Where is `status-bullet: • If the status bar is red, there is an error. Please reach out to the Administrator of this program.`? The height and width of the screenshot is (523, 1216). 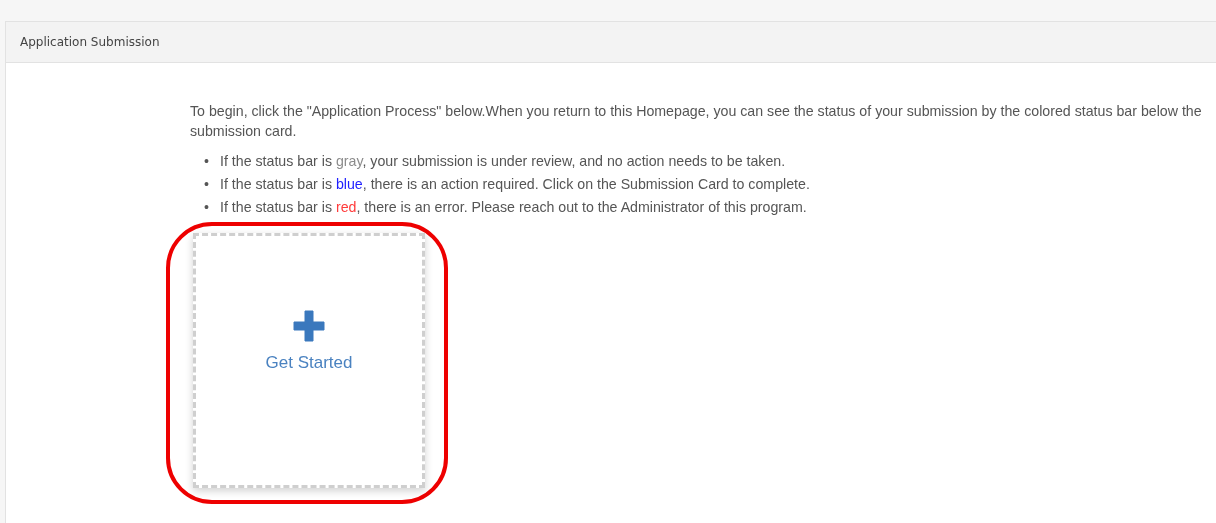
status-bullet: • If the status bar is red, there is an error. Please reach out to the Administrator of this program. is located at coordinates (505, 207).